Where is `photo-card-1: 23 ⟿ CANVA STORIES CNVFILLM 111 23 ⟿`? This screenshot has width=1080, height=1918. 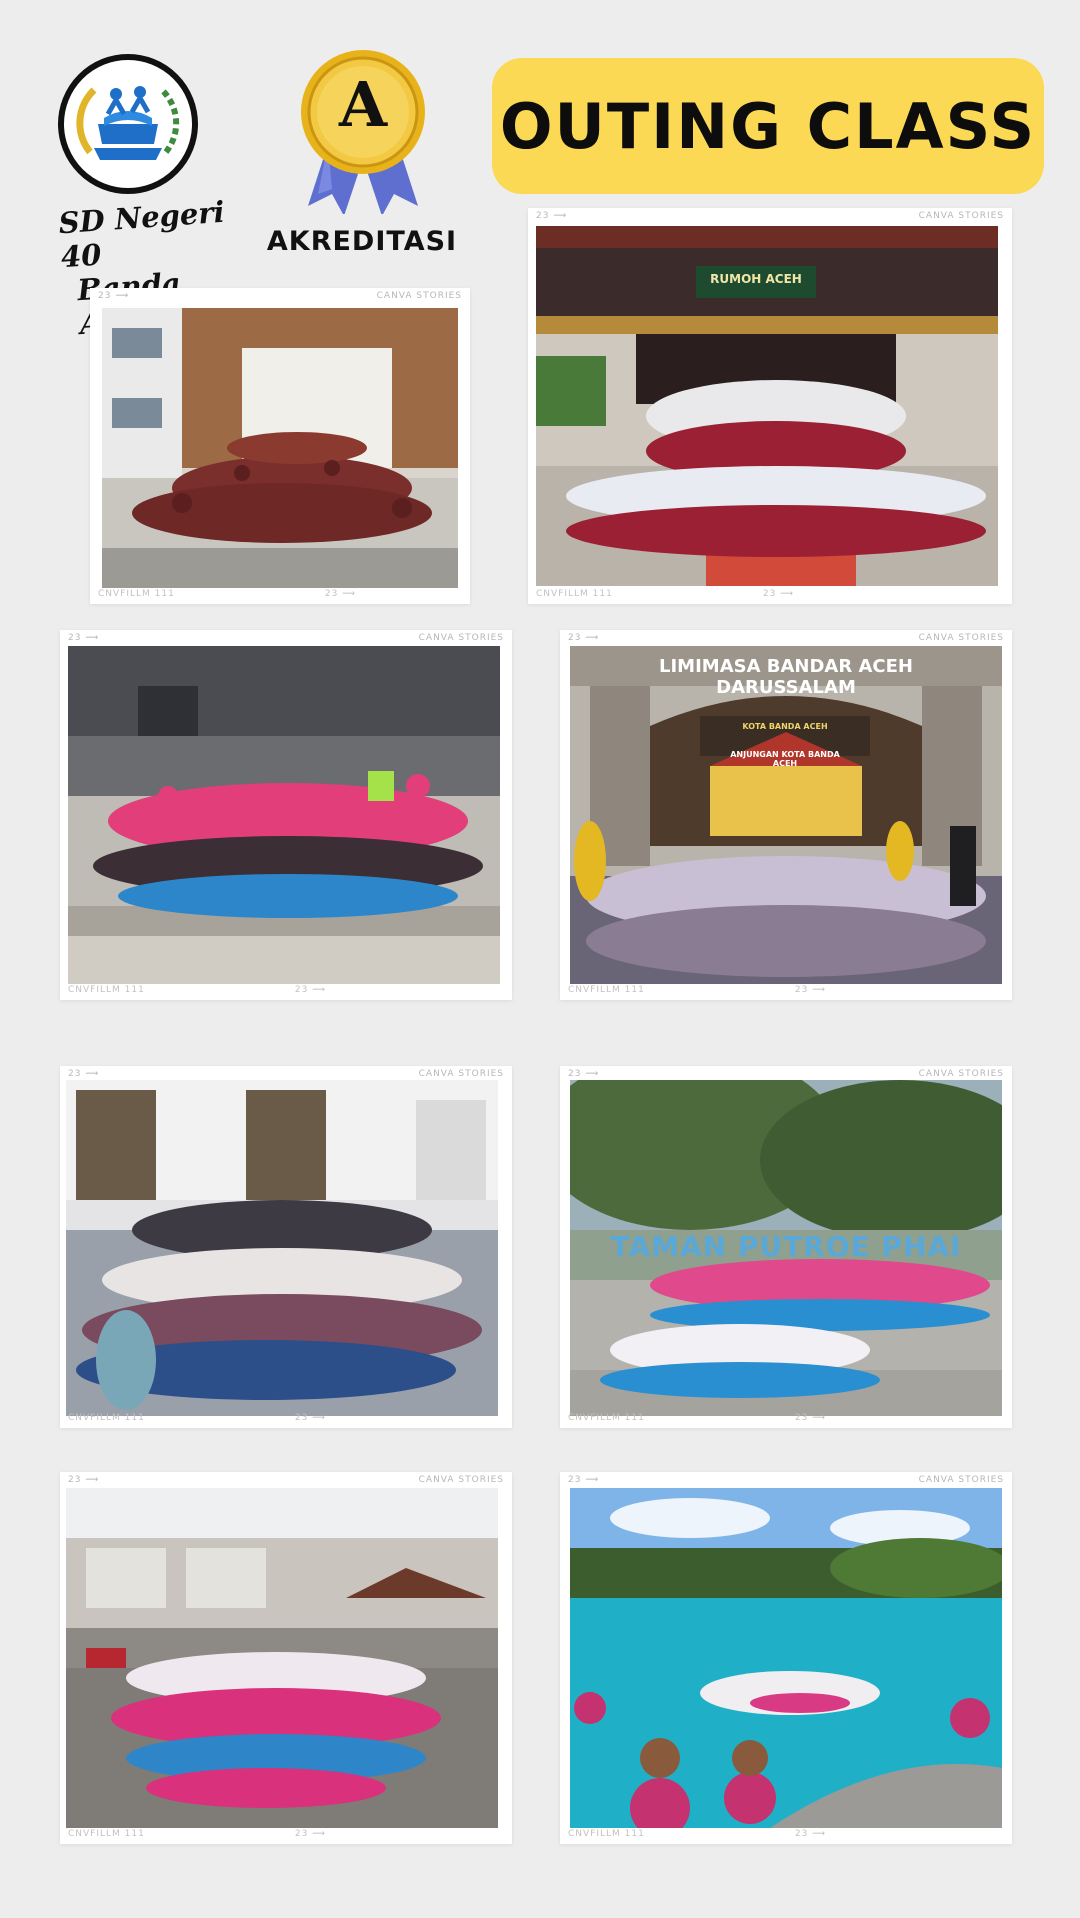
photo-card-1: 23 ⟿ CANVA STORIES CNVFILLM 111 23 ⟿ is located at coordinates (280, 446).